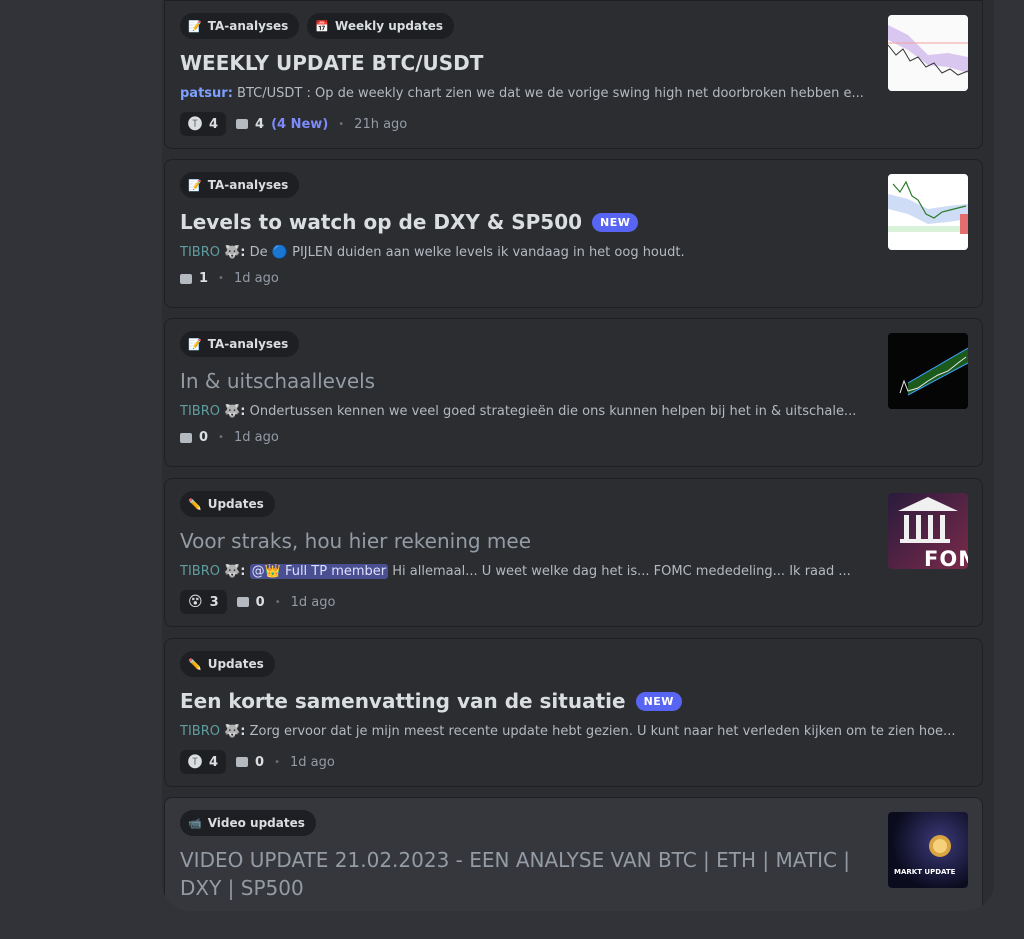  What do you see at coordinates (195, 504) in the screenshot?
I see `pencil-icon: ✏️` at bounding box center [195, 504].